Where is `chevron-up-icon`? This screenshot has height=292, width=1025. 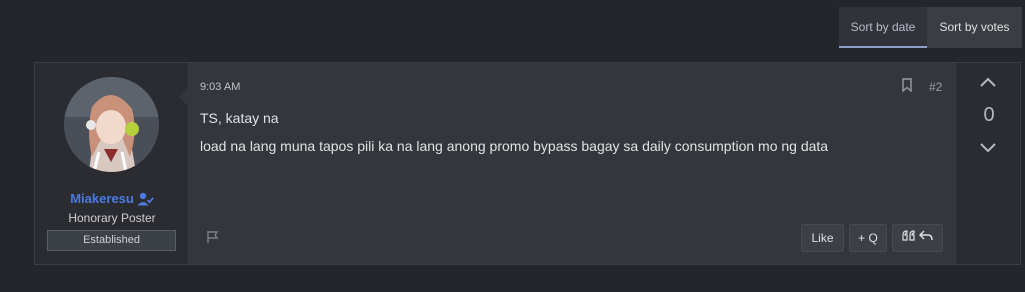 chevron-up-icon is located at coordinates (988, 84).